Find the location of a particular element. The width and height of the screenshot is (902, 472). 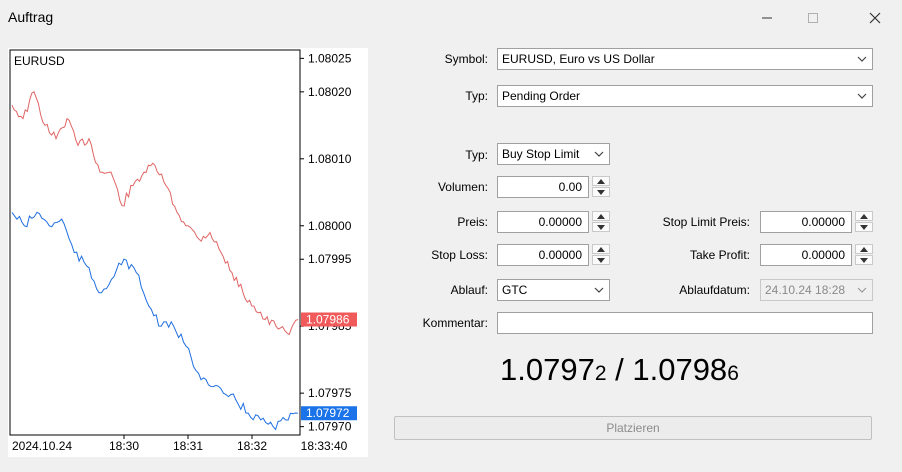

ablauf-select: GTC is located at coordinates (553, 290).